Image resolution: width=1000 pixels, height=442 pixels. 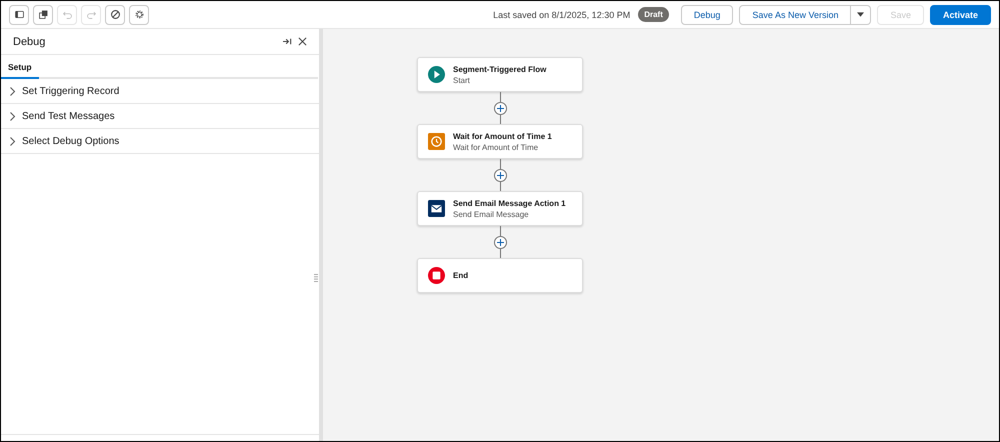 I want to click on last-saved-text: Last saved on 8/1/2025, 12:30 PM, so click(x=561, y=15).